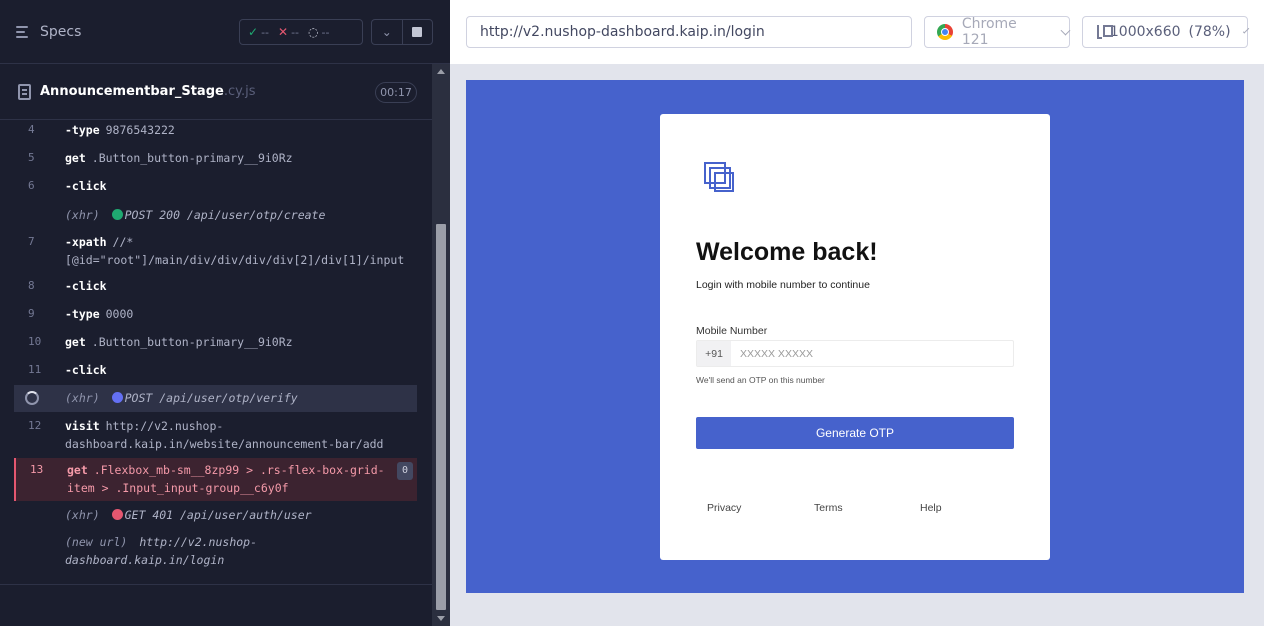  What do you see at coordinates (828, 508) in the screenshot?
I see `terms-link: Terms` at bounding box center [828, 508].